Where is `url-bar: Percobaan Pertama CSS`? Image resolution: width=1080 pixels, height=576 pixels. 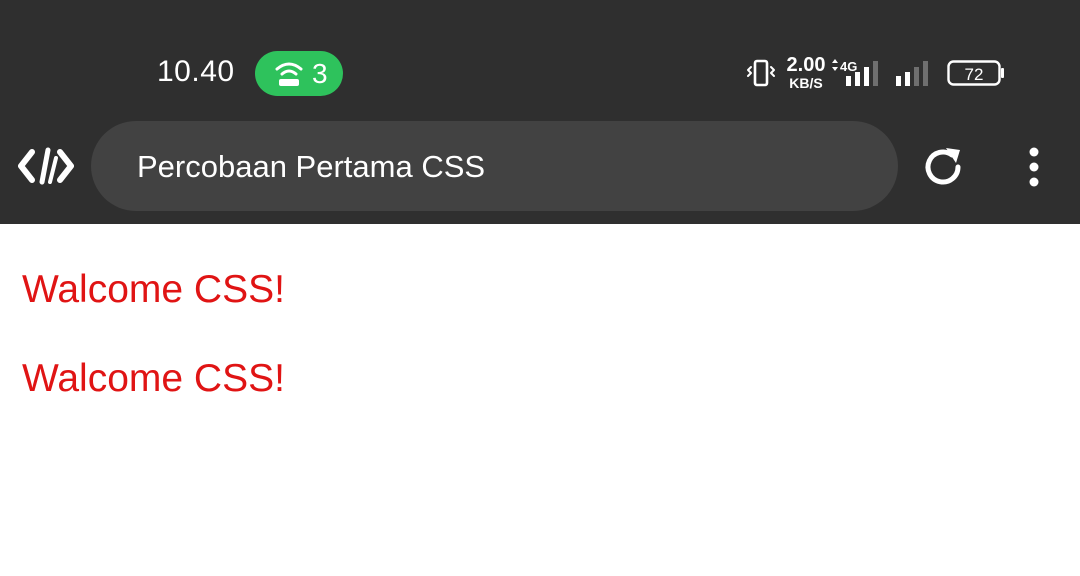 url-bar: Percobaan Pertama CSS is located at coordinates (494, 166).